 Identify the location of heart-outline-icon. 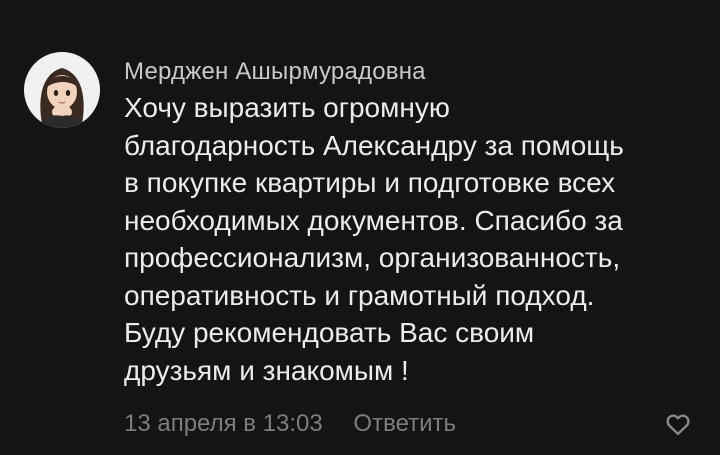
(678, 425).